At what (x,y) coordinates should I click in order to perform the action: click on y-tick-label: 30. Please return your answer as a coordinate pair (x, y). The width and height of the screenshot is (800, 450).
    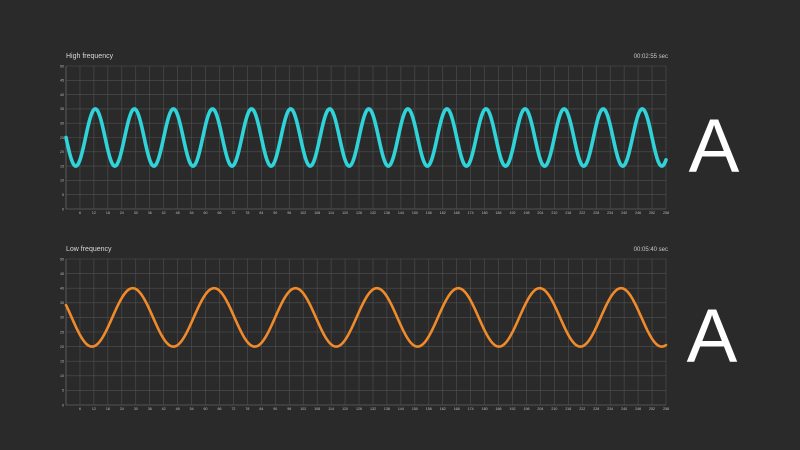
    Looking at the image, I should click on (62, 124).